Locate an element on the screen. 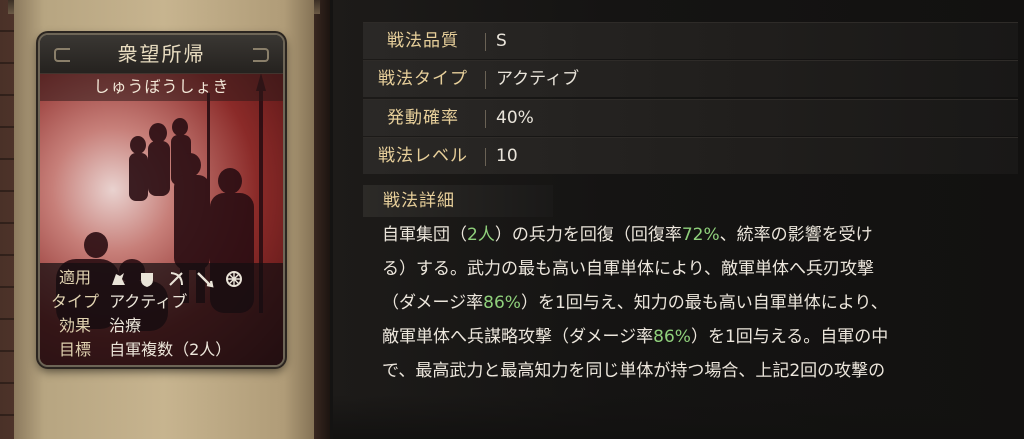 This screenshot has width=1024, height=439. description-text: る）する。武力の最も高い自軍単体により、敵軍単体へ兵刃攻撃 is located at coordinates (628, 269).